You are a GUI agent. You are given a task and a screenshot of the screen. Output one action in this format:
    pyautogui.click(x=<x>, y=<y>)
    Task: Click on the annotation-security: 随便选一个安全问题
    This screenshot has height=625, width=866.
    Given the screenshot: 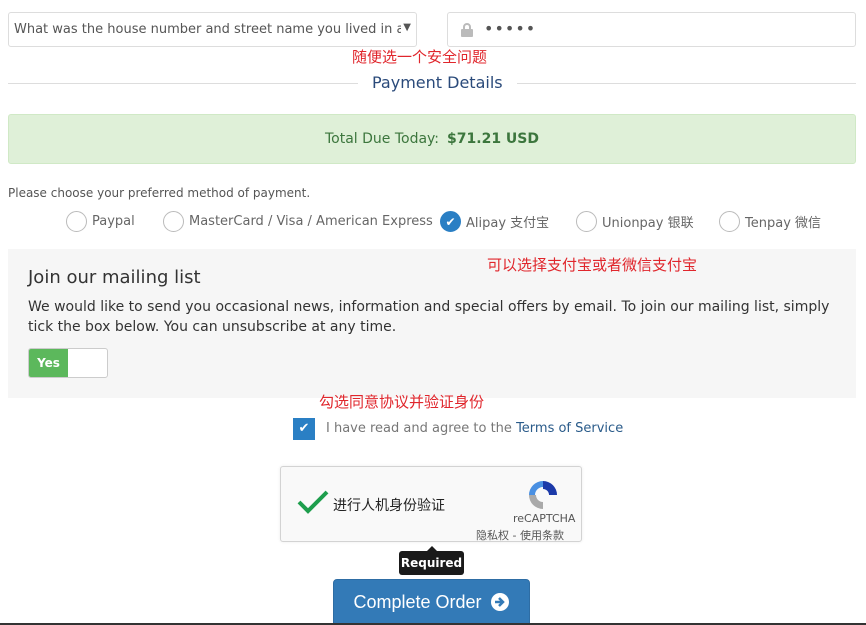 What is the action you would take?
    pyautogui.click(x=420, y=57)
    